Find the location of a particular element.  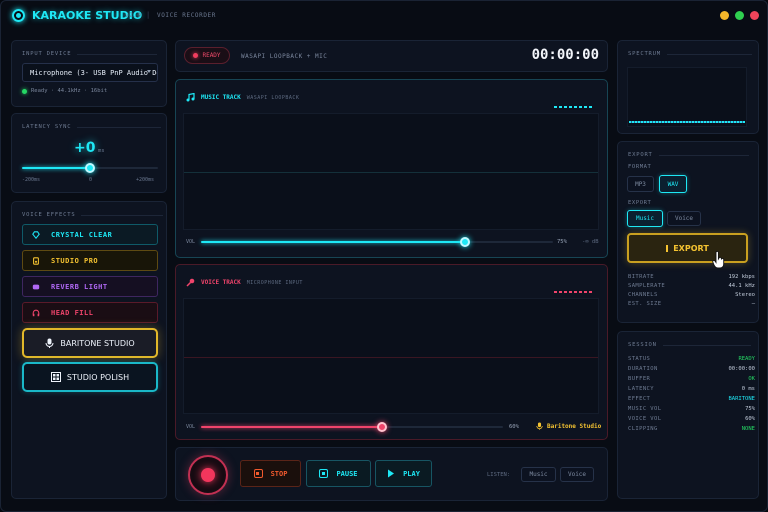

listen-voice-toggle: Voice is located at coordinates (577, 474).